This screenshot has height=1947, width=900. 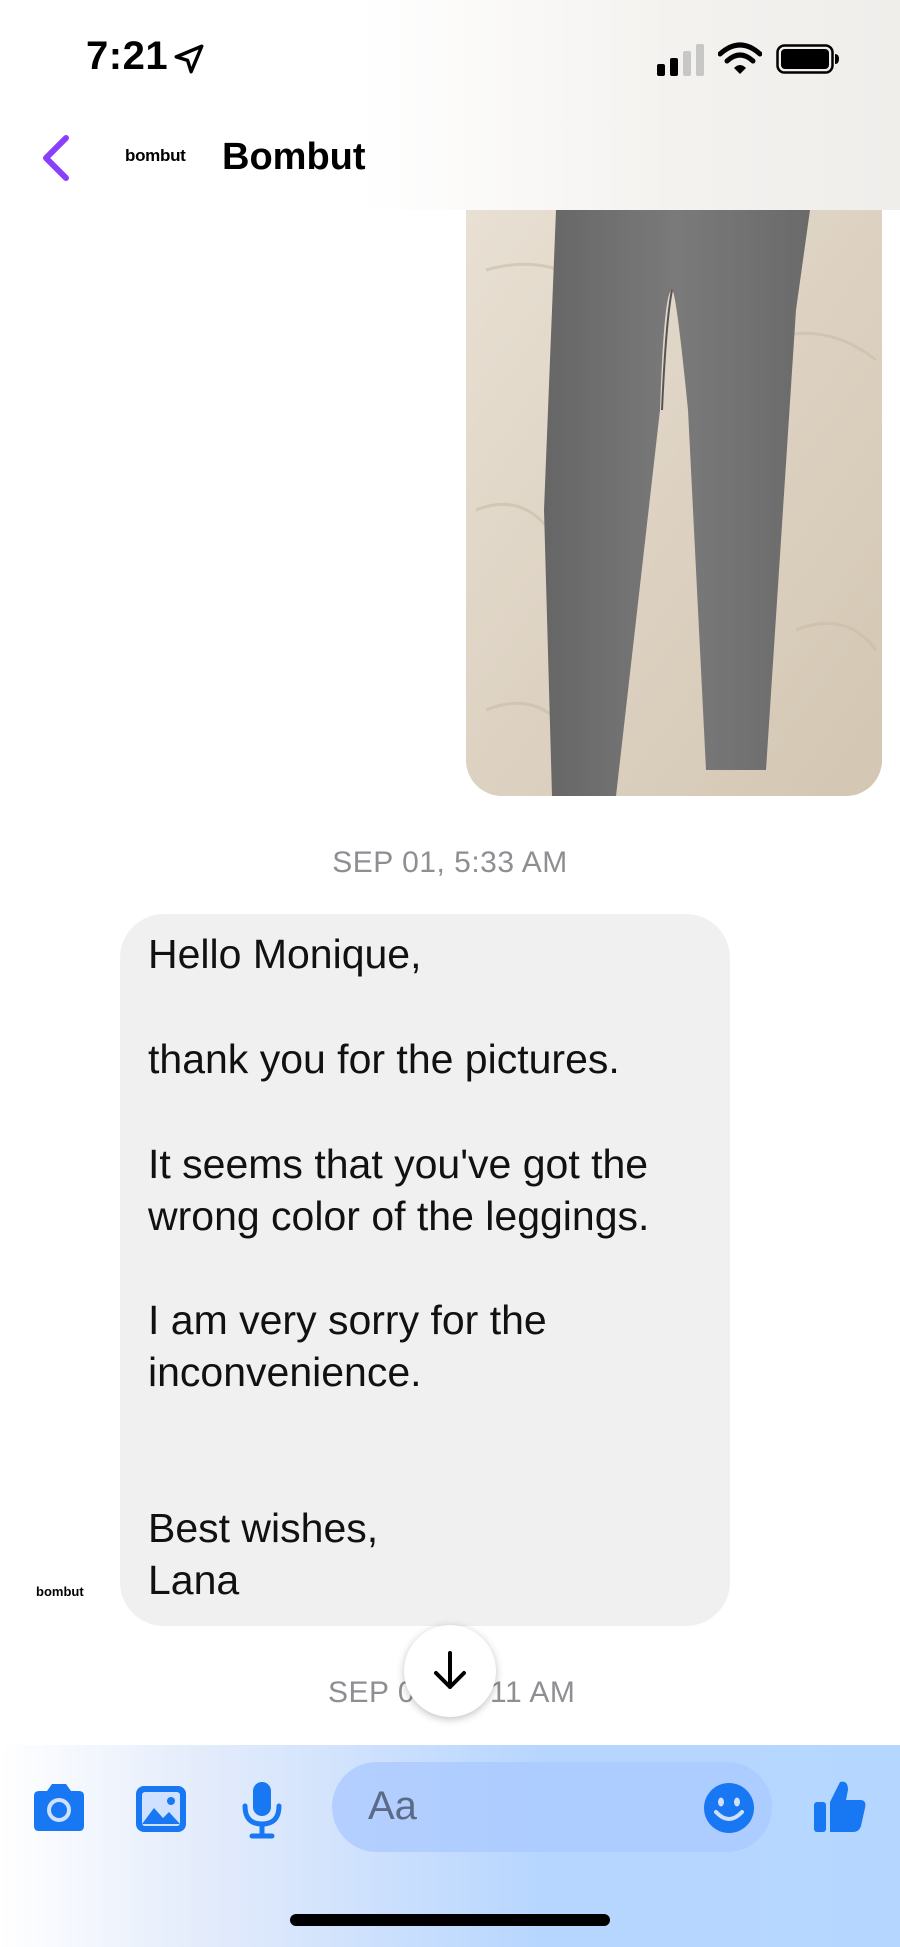 What do you see at coordinates (450, 862) in the screenshot?
I see `message-timestamp: SEP 01, 5:33 AM` at bounding box center [450, 862].